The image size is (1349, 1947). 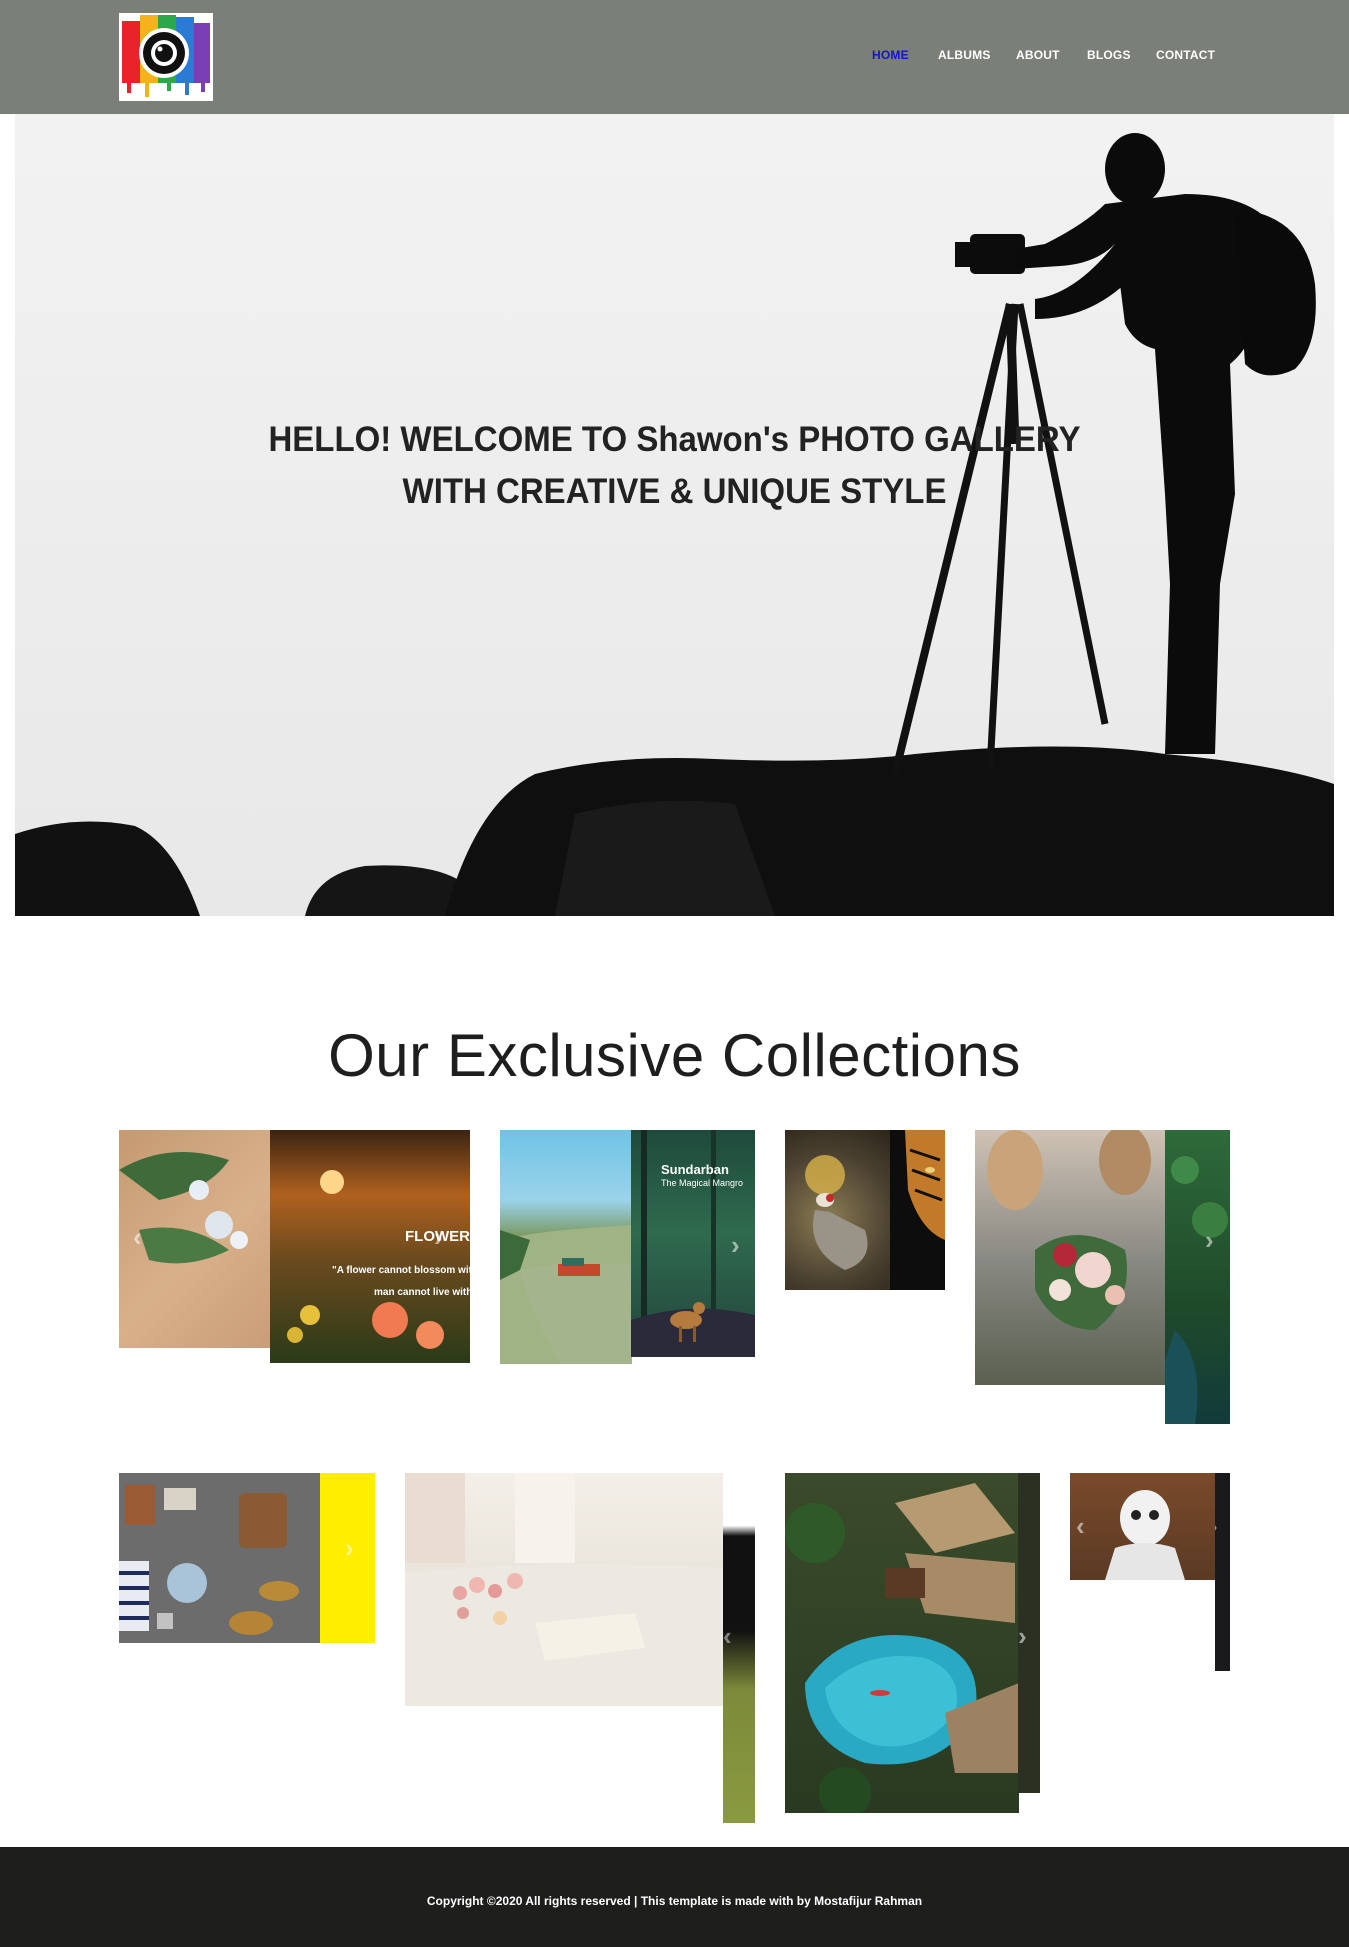 I want to click on tiger-image, so click(x=925, y=1185).